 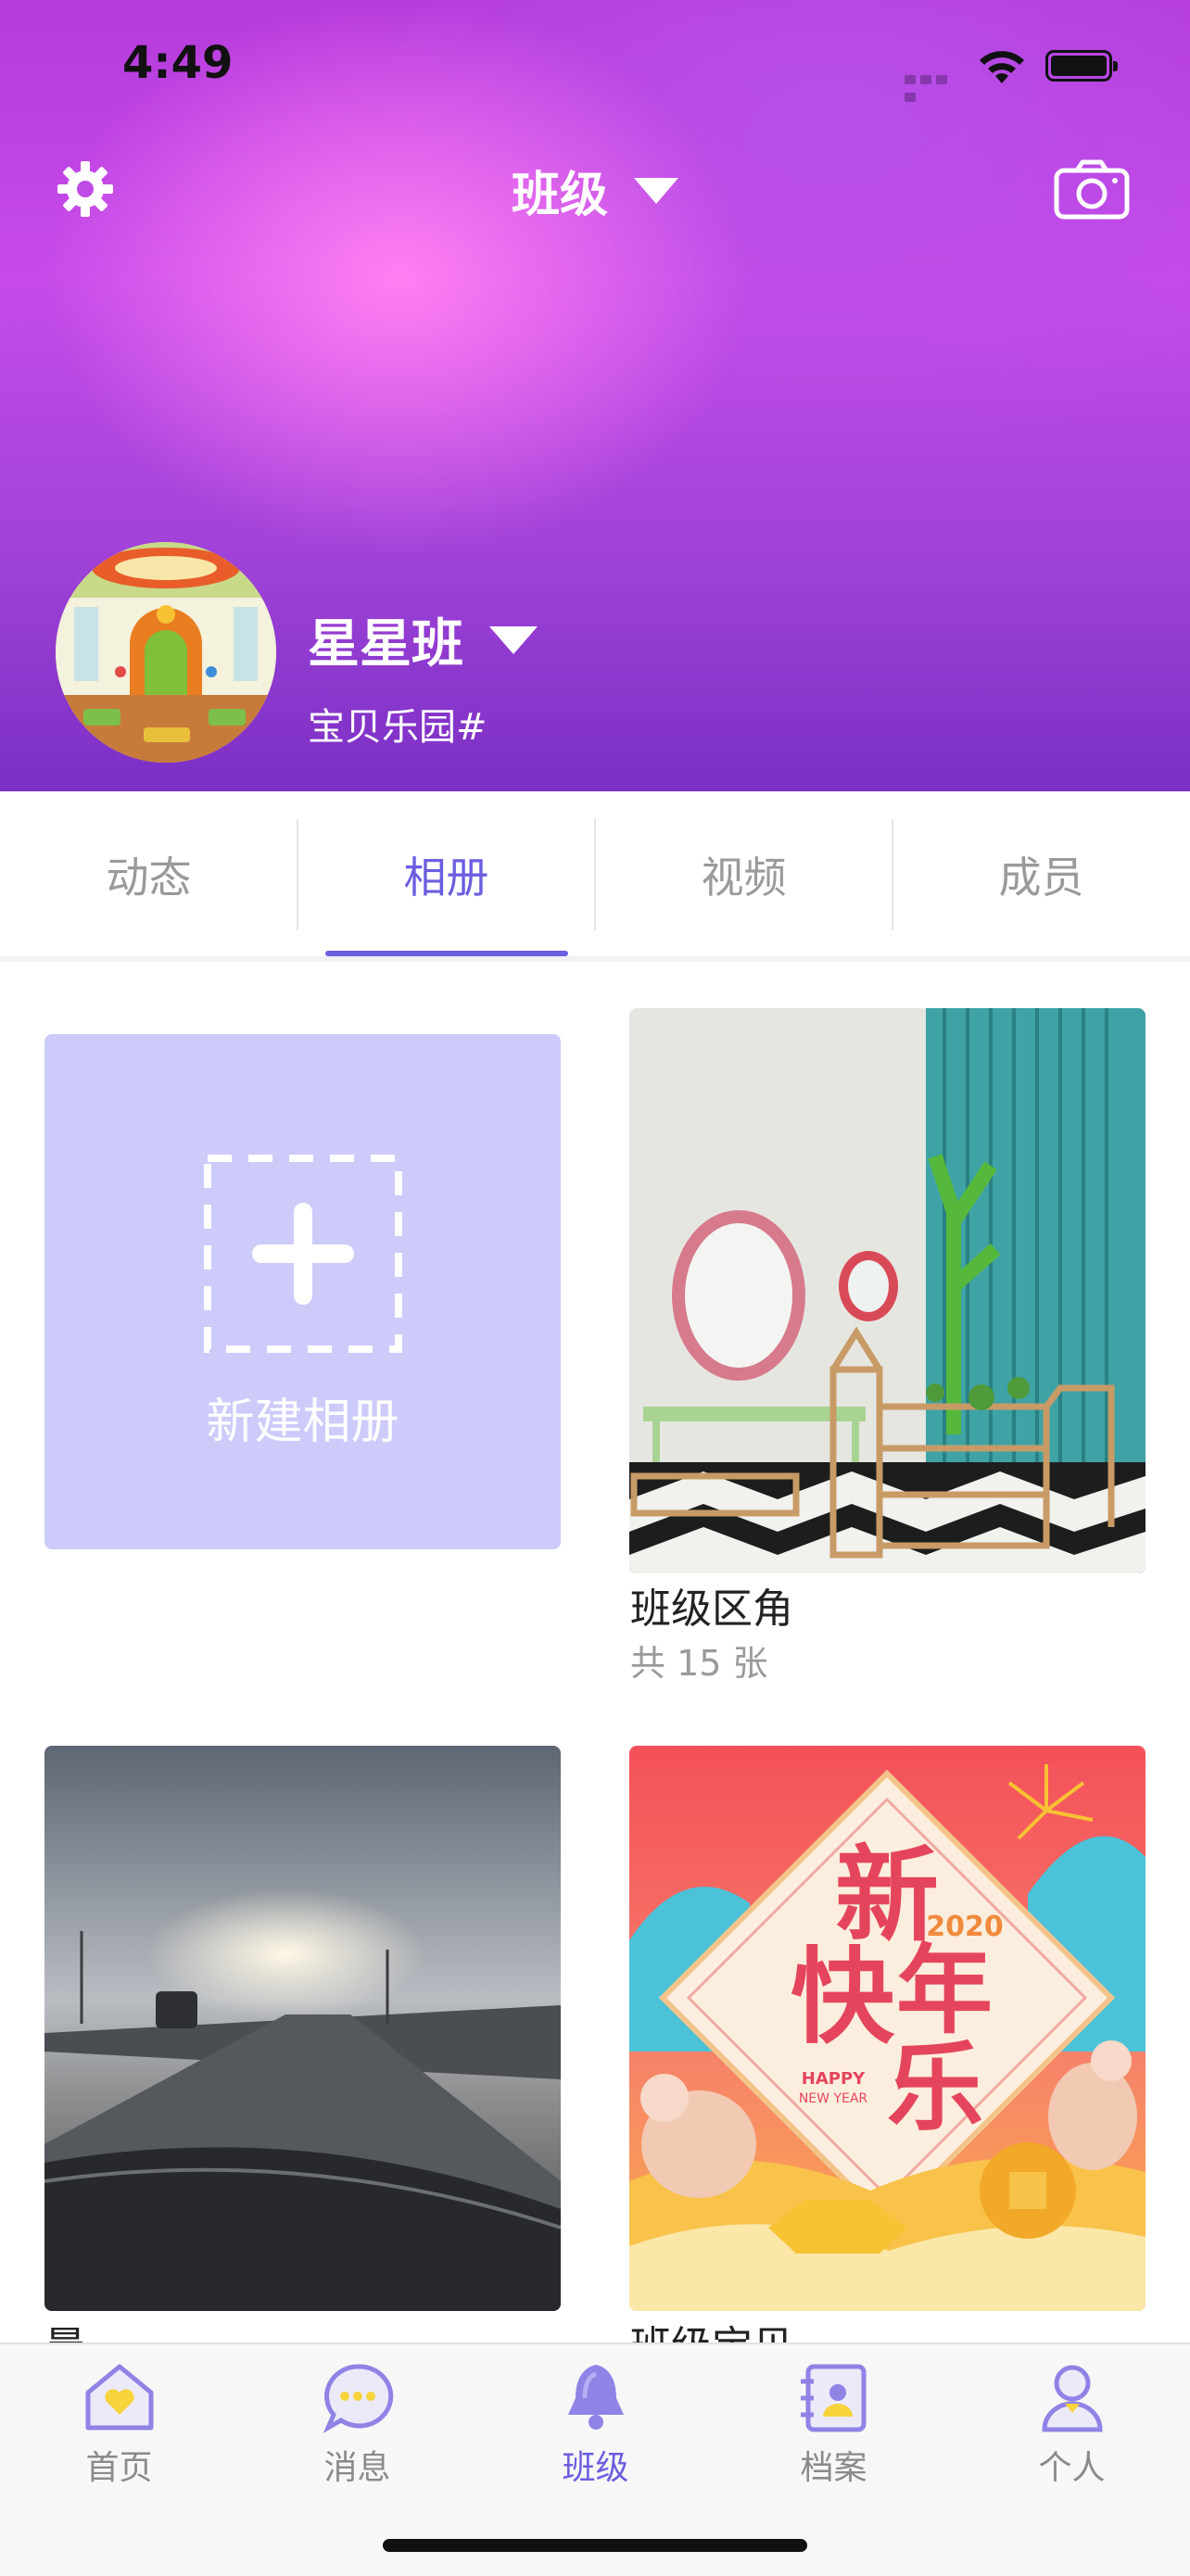 I want to click on tabbar-item-messages: 消息, so click(x=357, y=2431).